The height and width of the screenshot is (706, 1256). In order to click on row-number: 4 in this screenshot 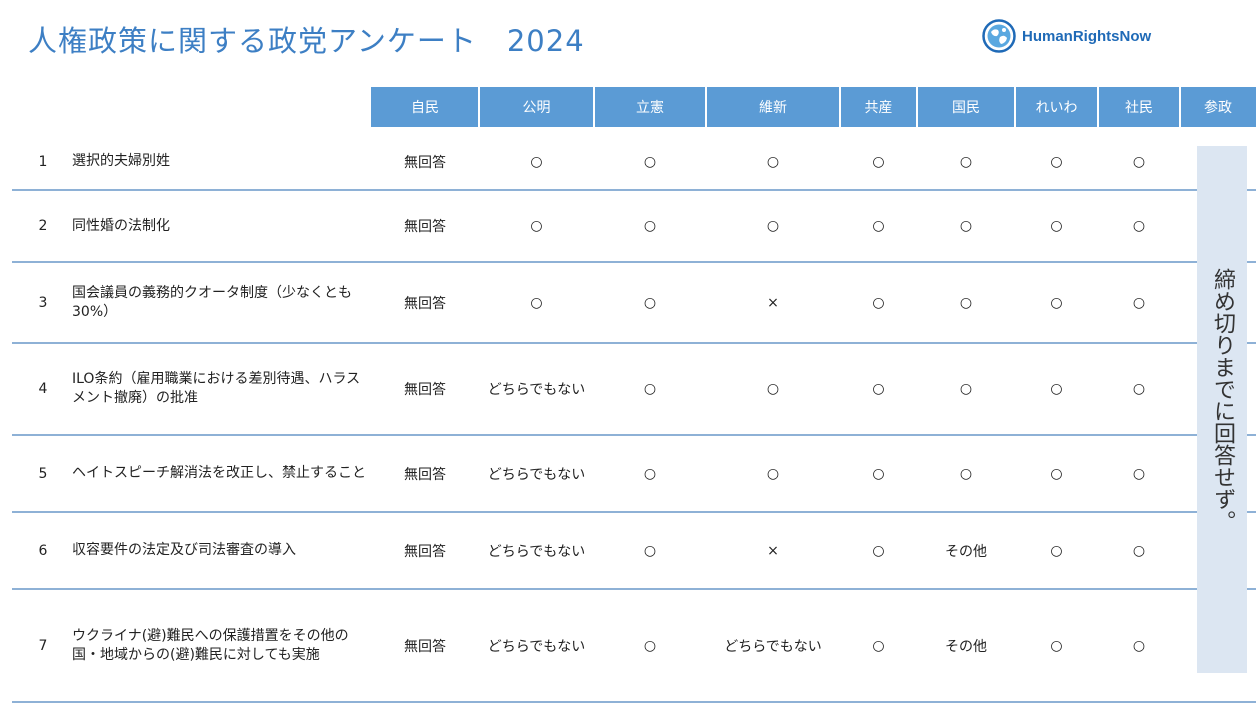, I will do `click(43, 389)`.